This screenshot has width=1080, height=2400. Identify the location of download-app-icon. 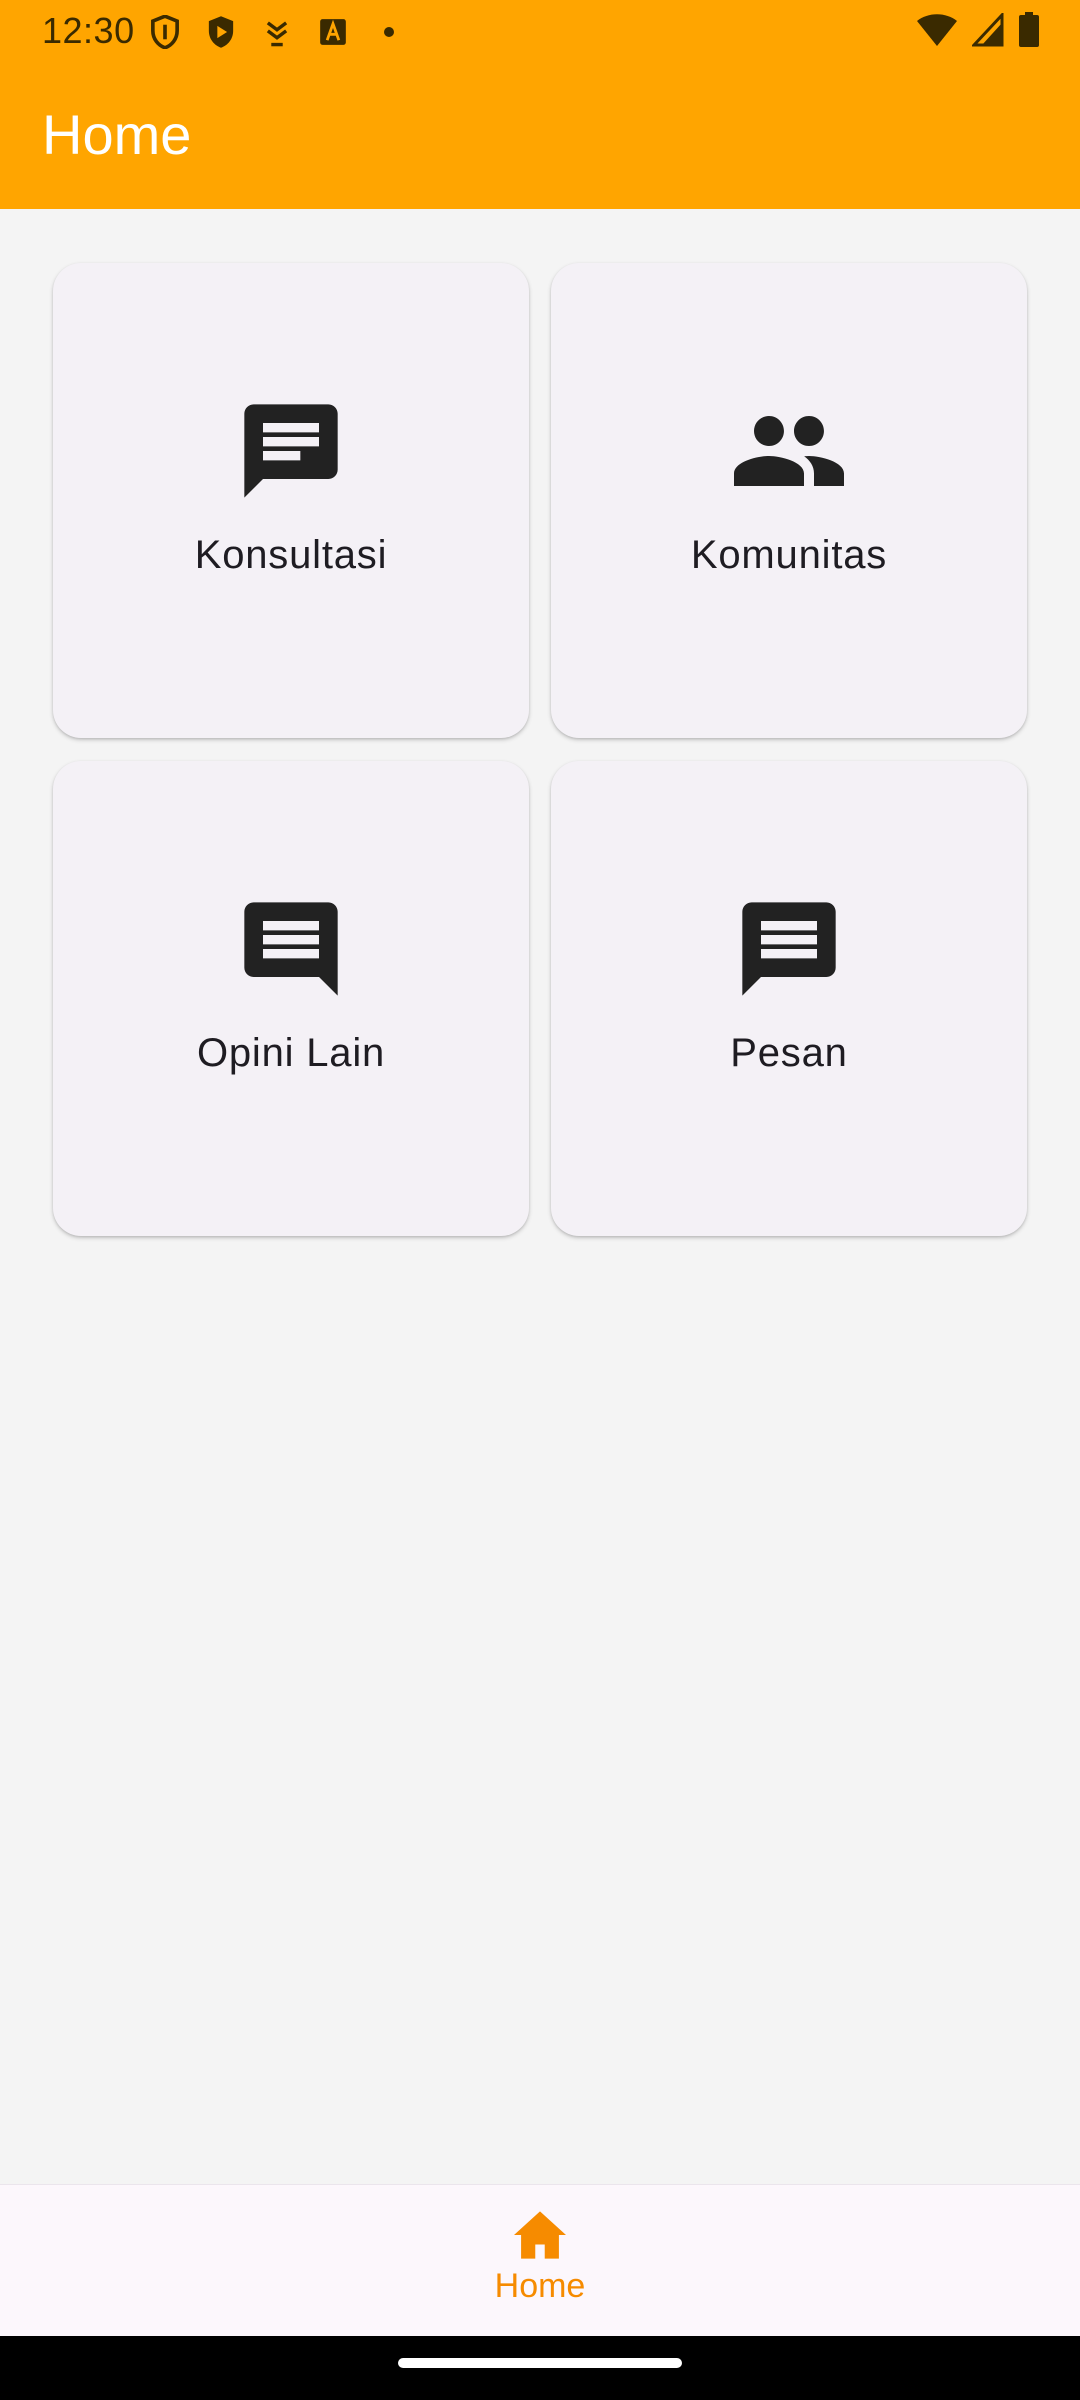
(277, 32).